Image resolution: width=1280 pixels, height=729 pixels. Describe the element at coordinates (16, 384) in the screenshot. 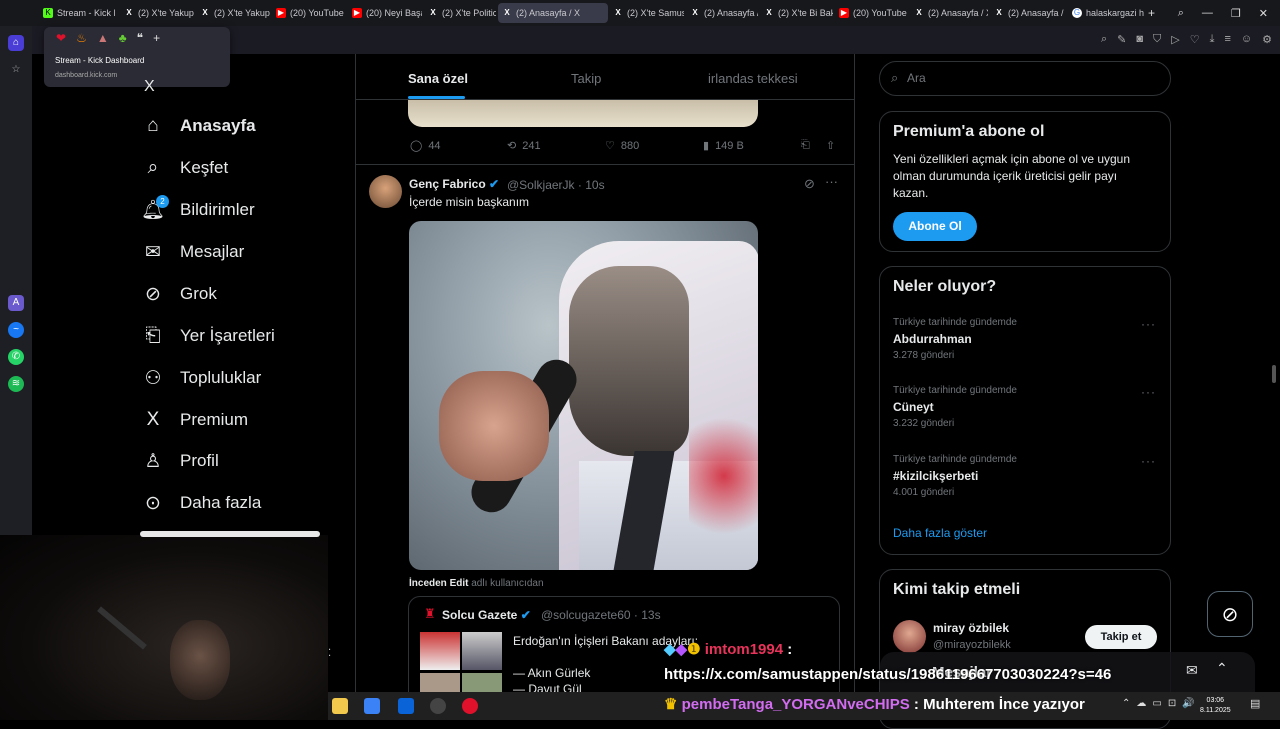

I see `spotify-icon: ≋` at that location.